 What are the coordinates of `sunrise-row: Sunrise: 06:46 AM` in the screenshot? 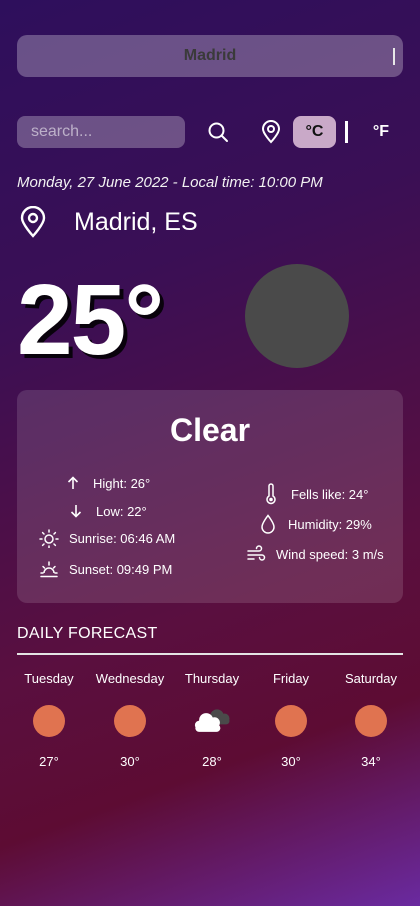 It's located at (107, 538).